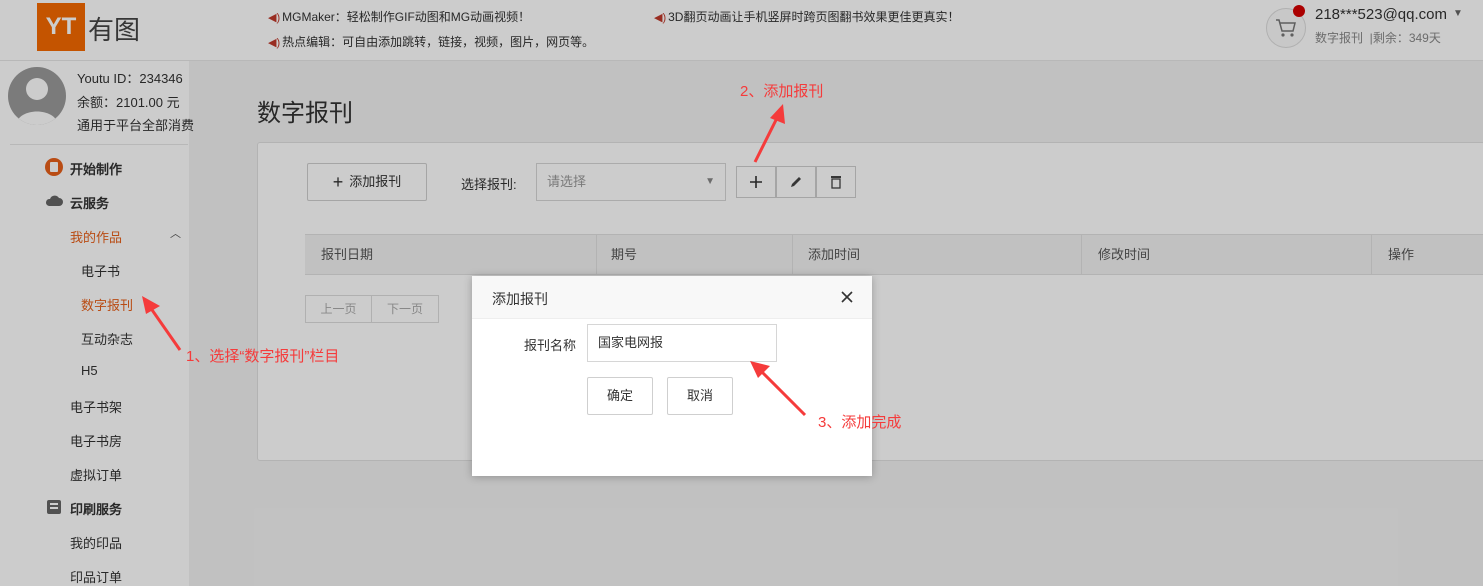 The width and height of the screenshot is (1483, 586). What do you see at coordinates (263, 356) in the screenshot?
I see `annotation-step-1: 1、选择“数字报刊”栏目` at bounding box center [263, 356].